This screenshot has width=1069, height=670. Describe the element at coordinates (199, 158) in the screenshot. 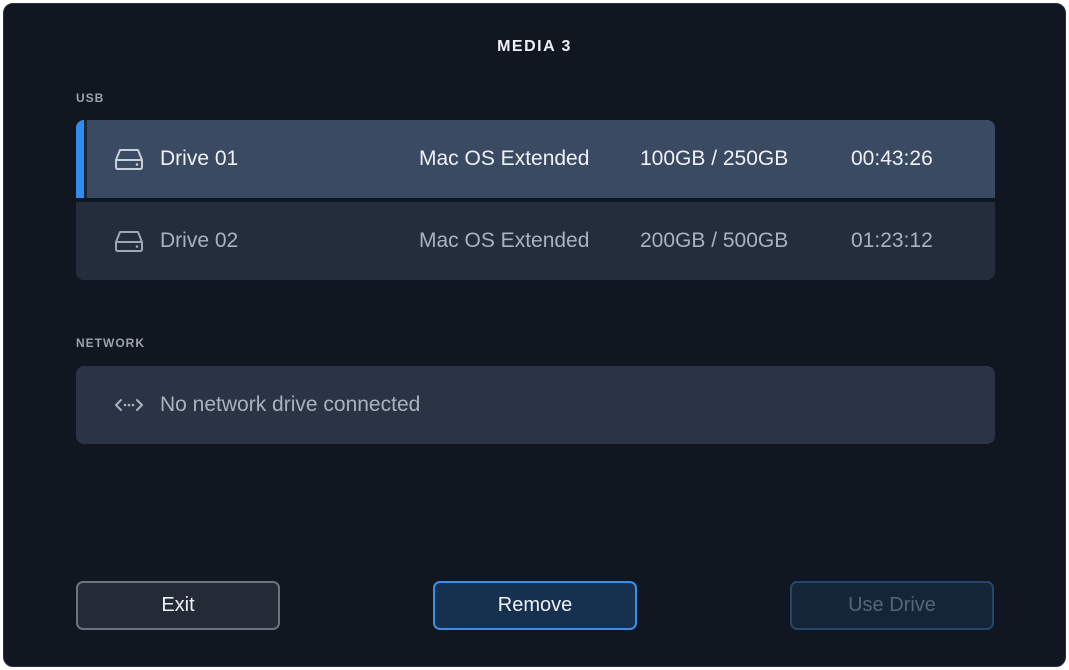

I see `drive-name: Drive 01` at that location.